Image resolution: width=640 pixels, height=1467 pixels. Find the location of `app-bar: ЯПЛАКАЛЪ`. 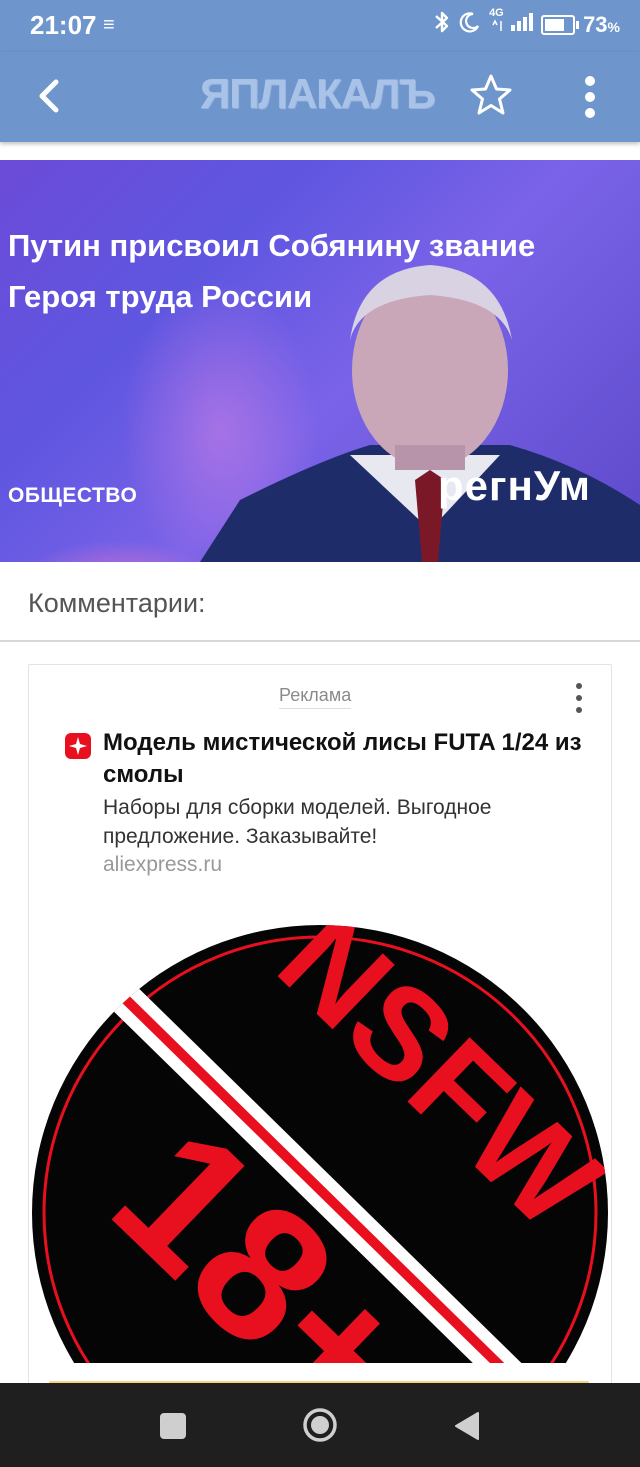

app-bar: ЯПЛАКАЛЪ is located at coordinates (320, 97).